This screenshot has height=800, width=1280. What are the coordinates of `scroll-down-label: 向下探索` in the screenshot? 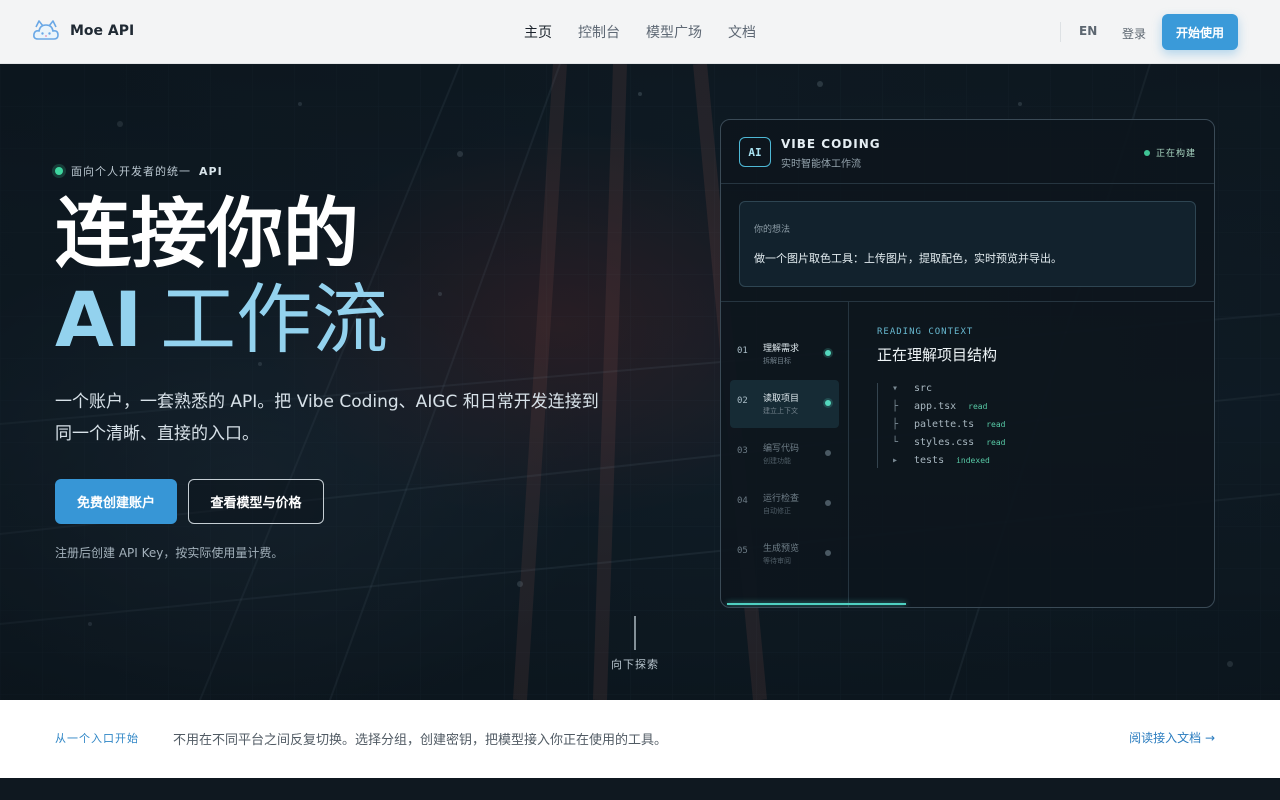 It's located at (635, 664).